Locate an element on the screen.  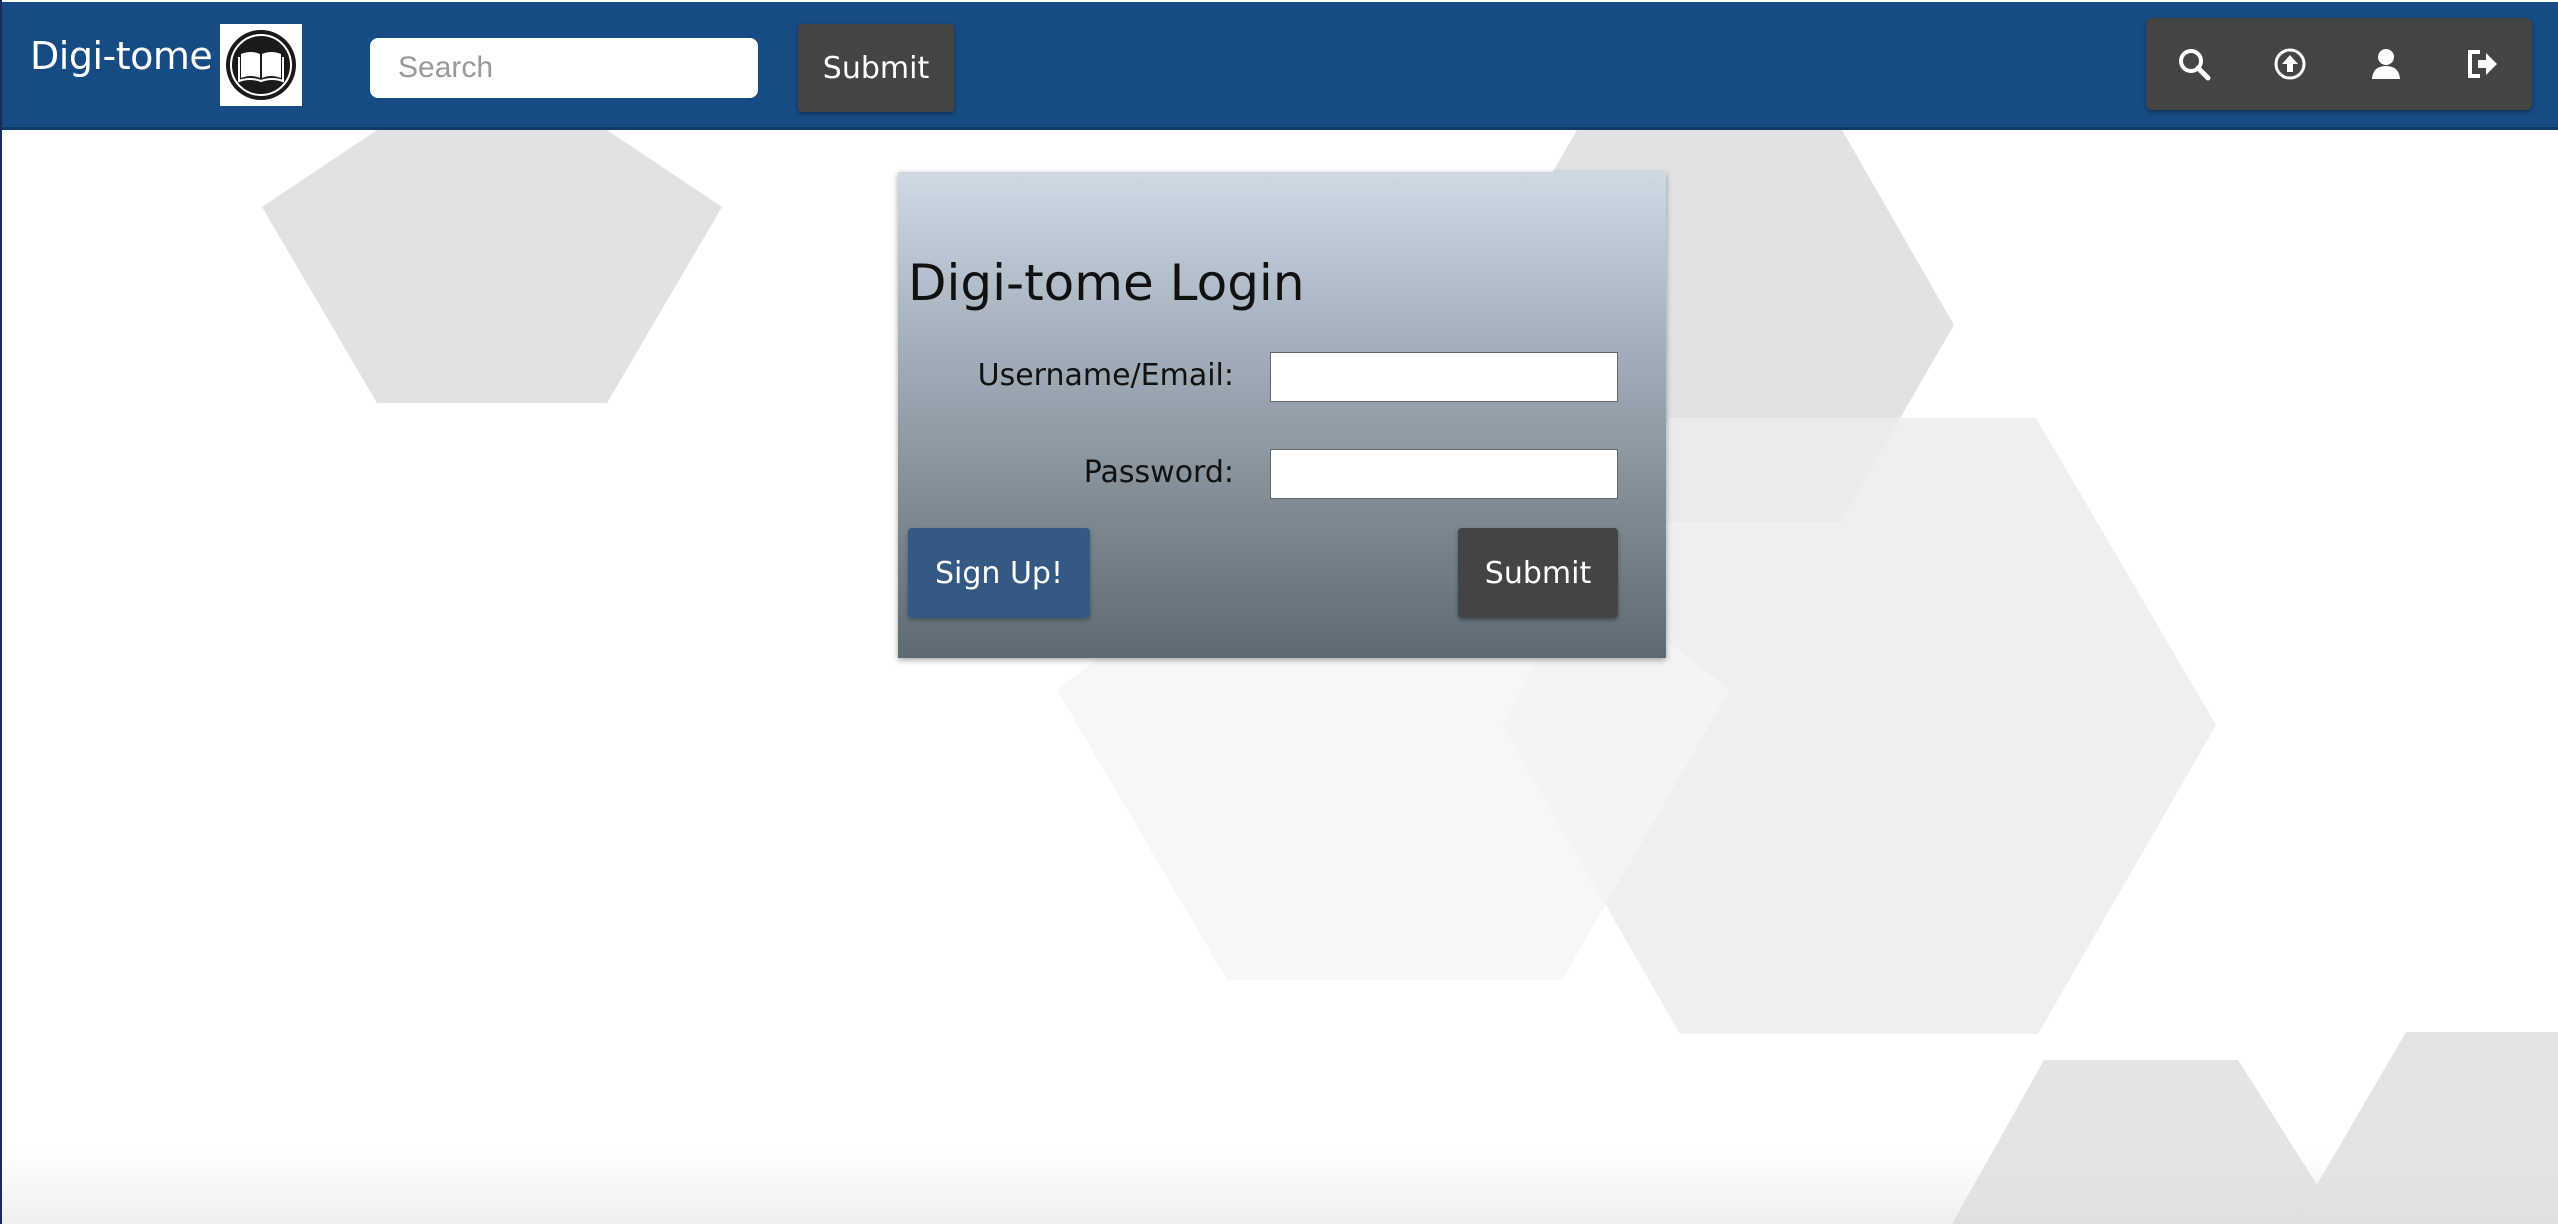
logout-button is located at coordinates (2482, 64).